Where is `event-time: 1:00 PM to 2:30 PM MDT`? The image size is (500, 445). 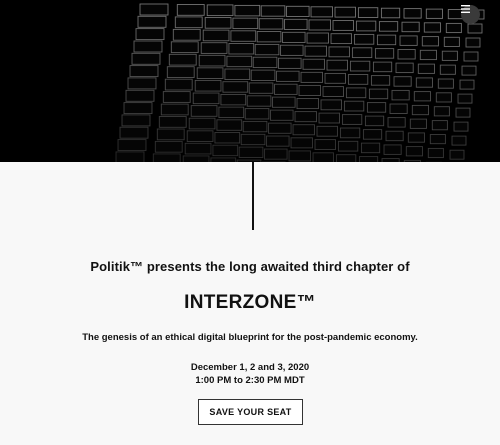 event-time: 1:00 PM to 2:30 PM MDT is located at coordinates (250, 380).